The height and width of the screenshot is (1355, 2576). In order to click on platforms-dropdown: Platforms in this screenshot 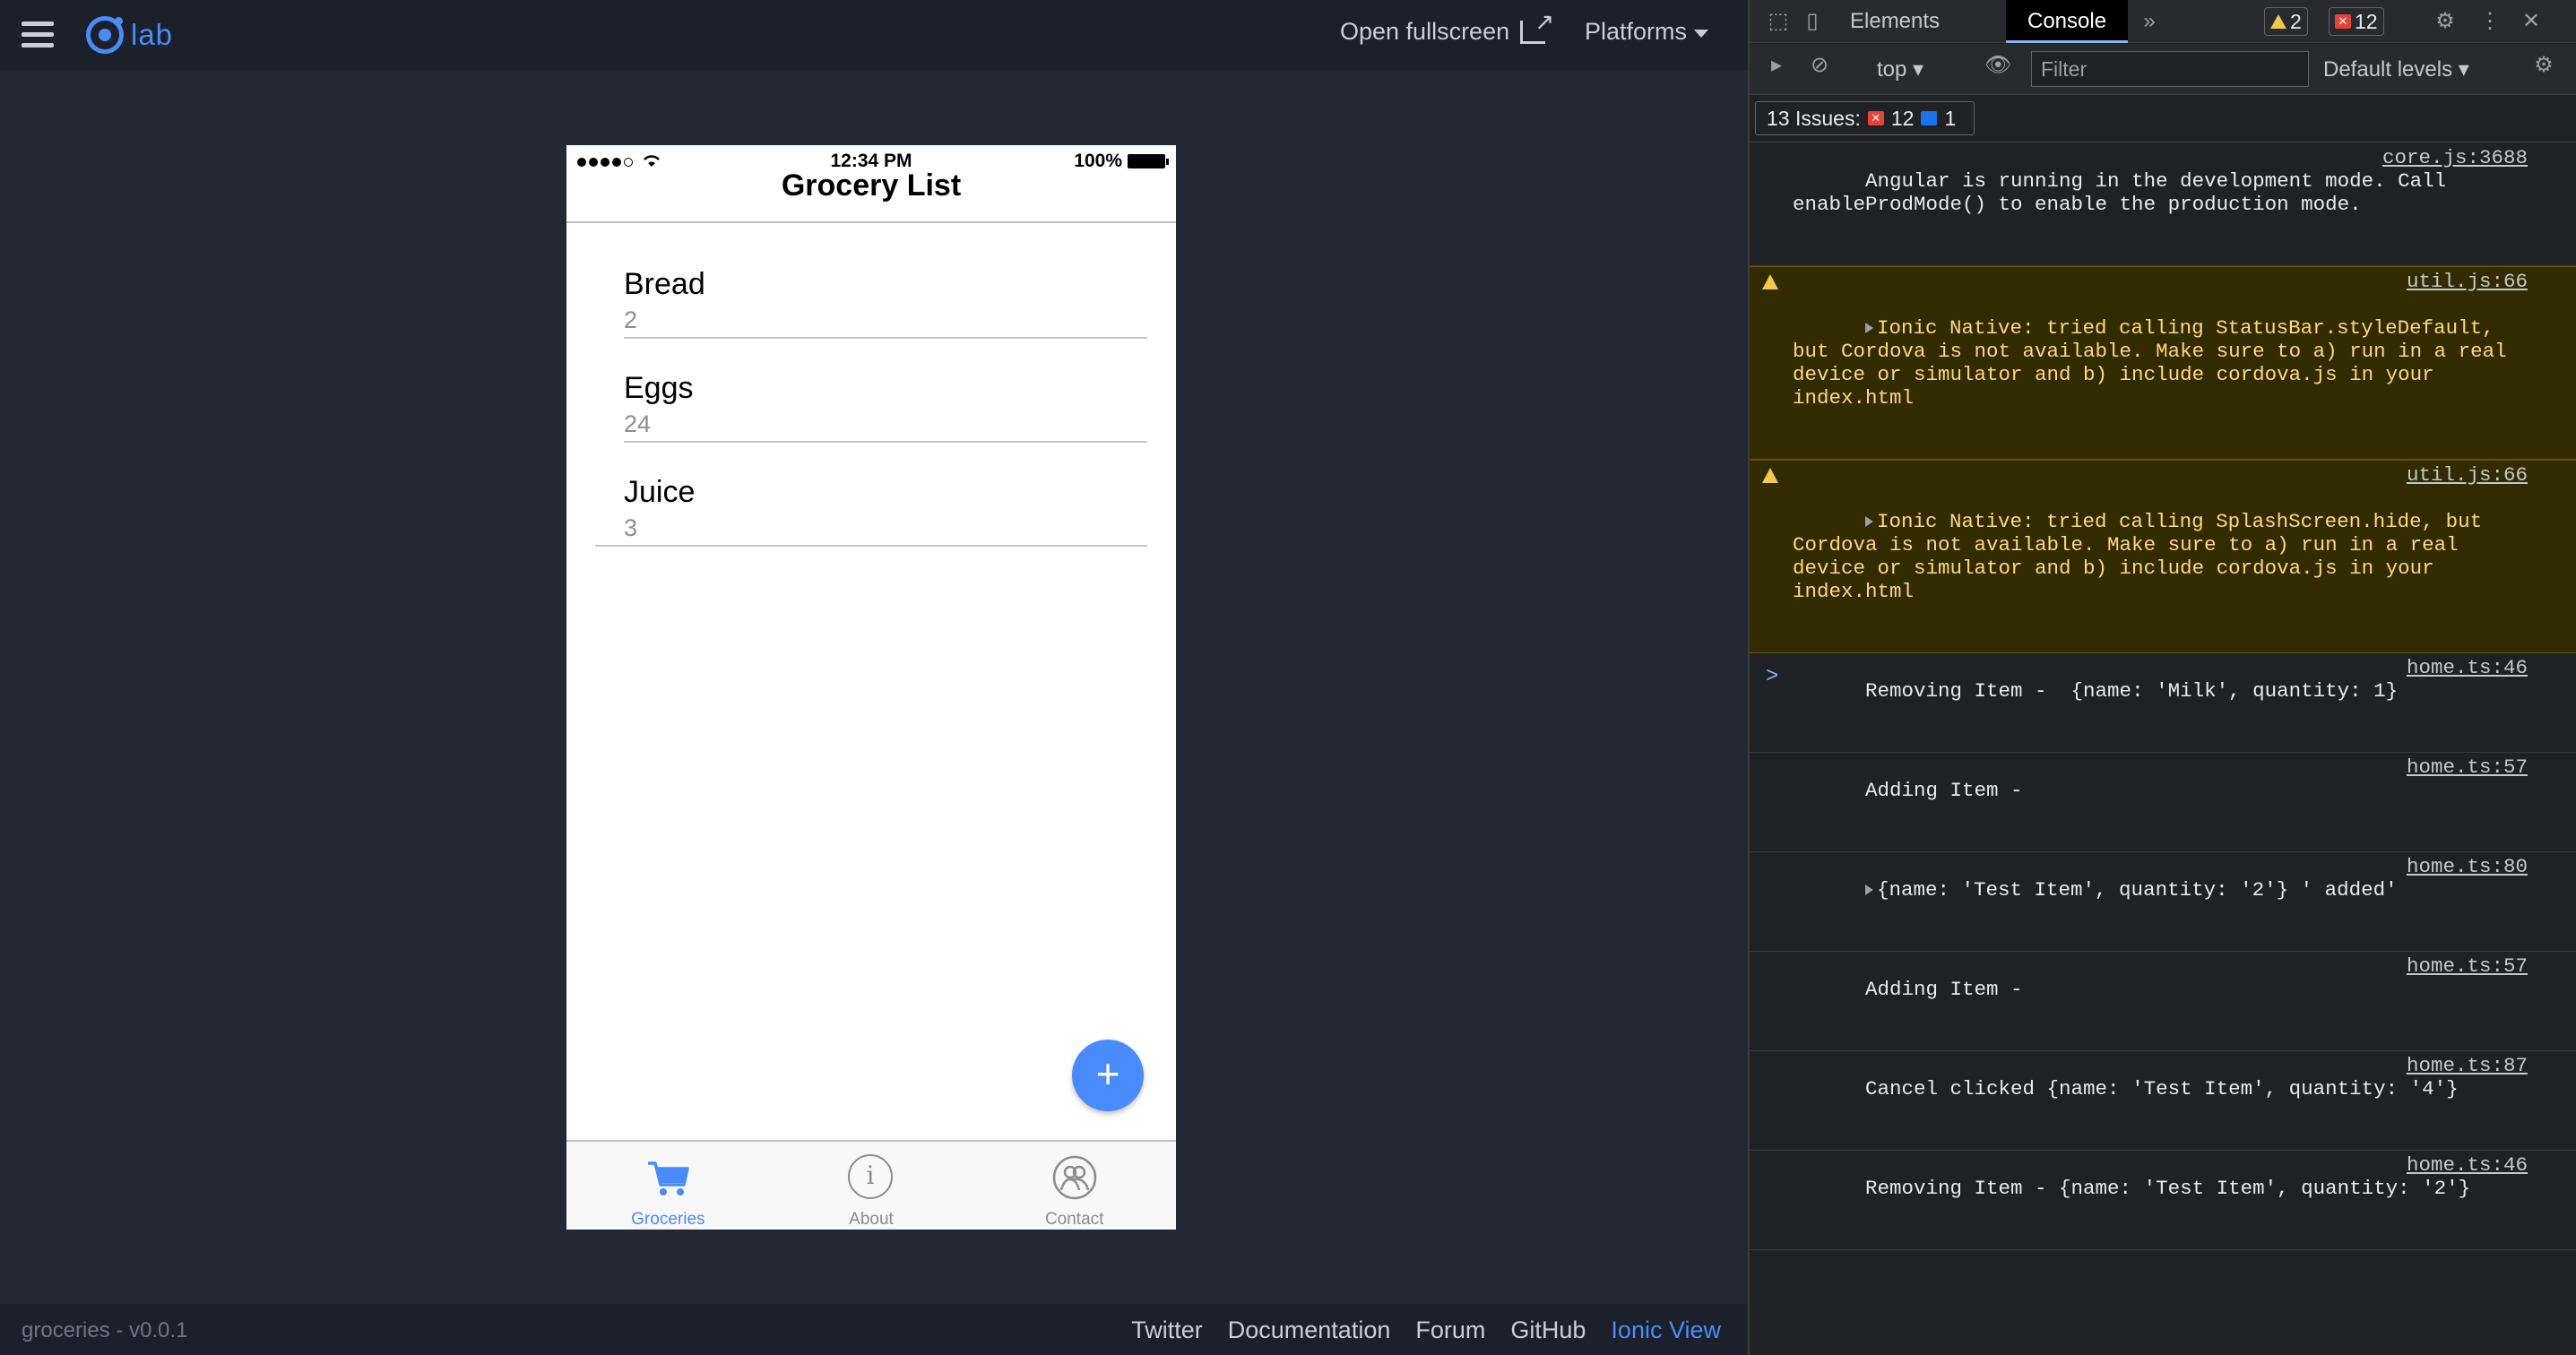, I will do `click(1647, 32)`.